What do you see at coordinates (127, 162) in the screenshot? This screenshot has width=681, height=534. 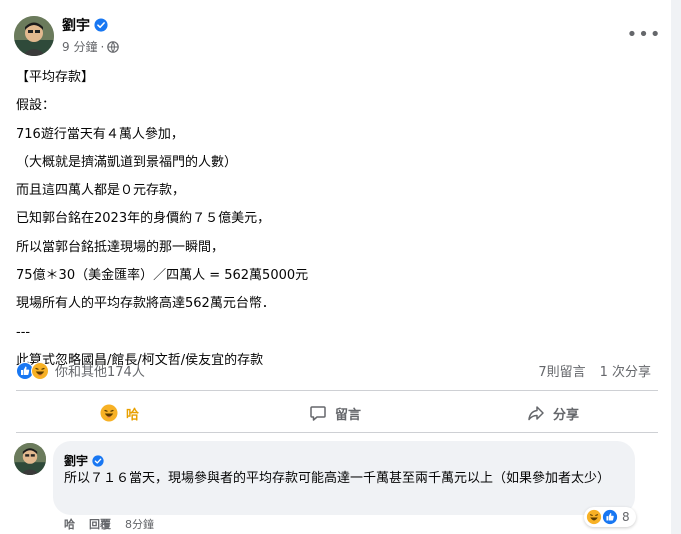 I see `post-line: （大概就是擠滿凱道到景福門的人數）` at bounding box center [127, 162].